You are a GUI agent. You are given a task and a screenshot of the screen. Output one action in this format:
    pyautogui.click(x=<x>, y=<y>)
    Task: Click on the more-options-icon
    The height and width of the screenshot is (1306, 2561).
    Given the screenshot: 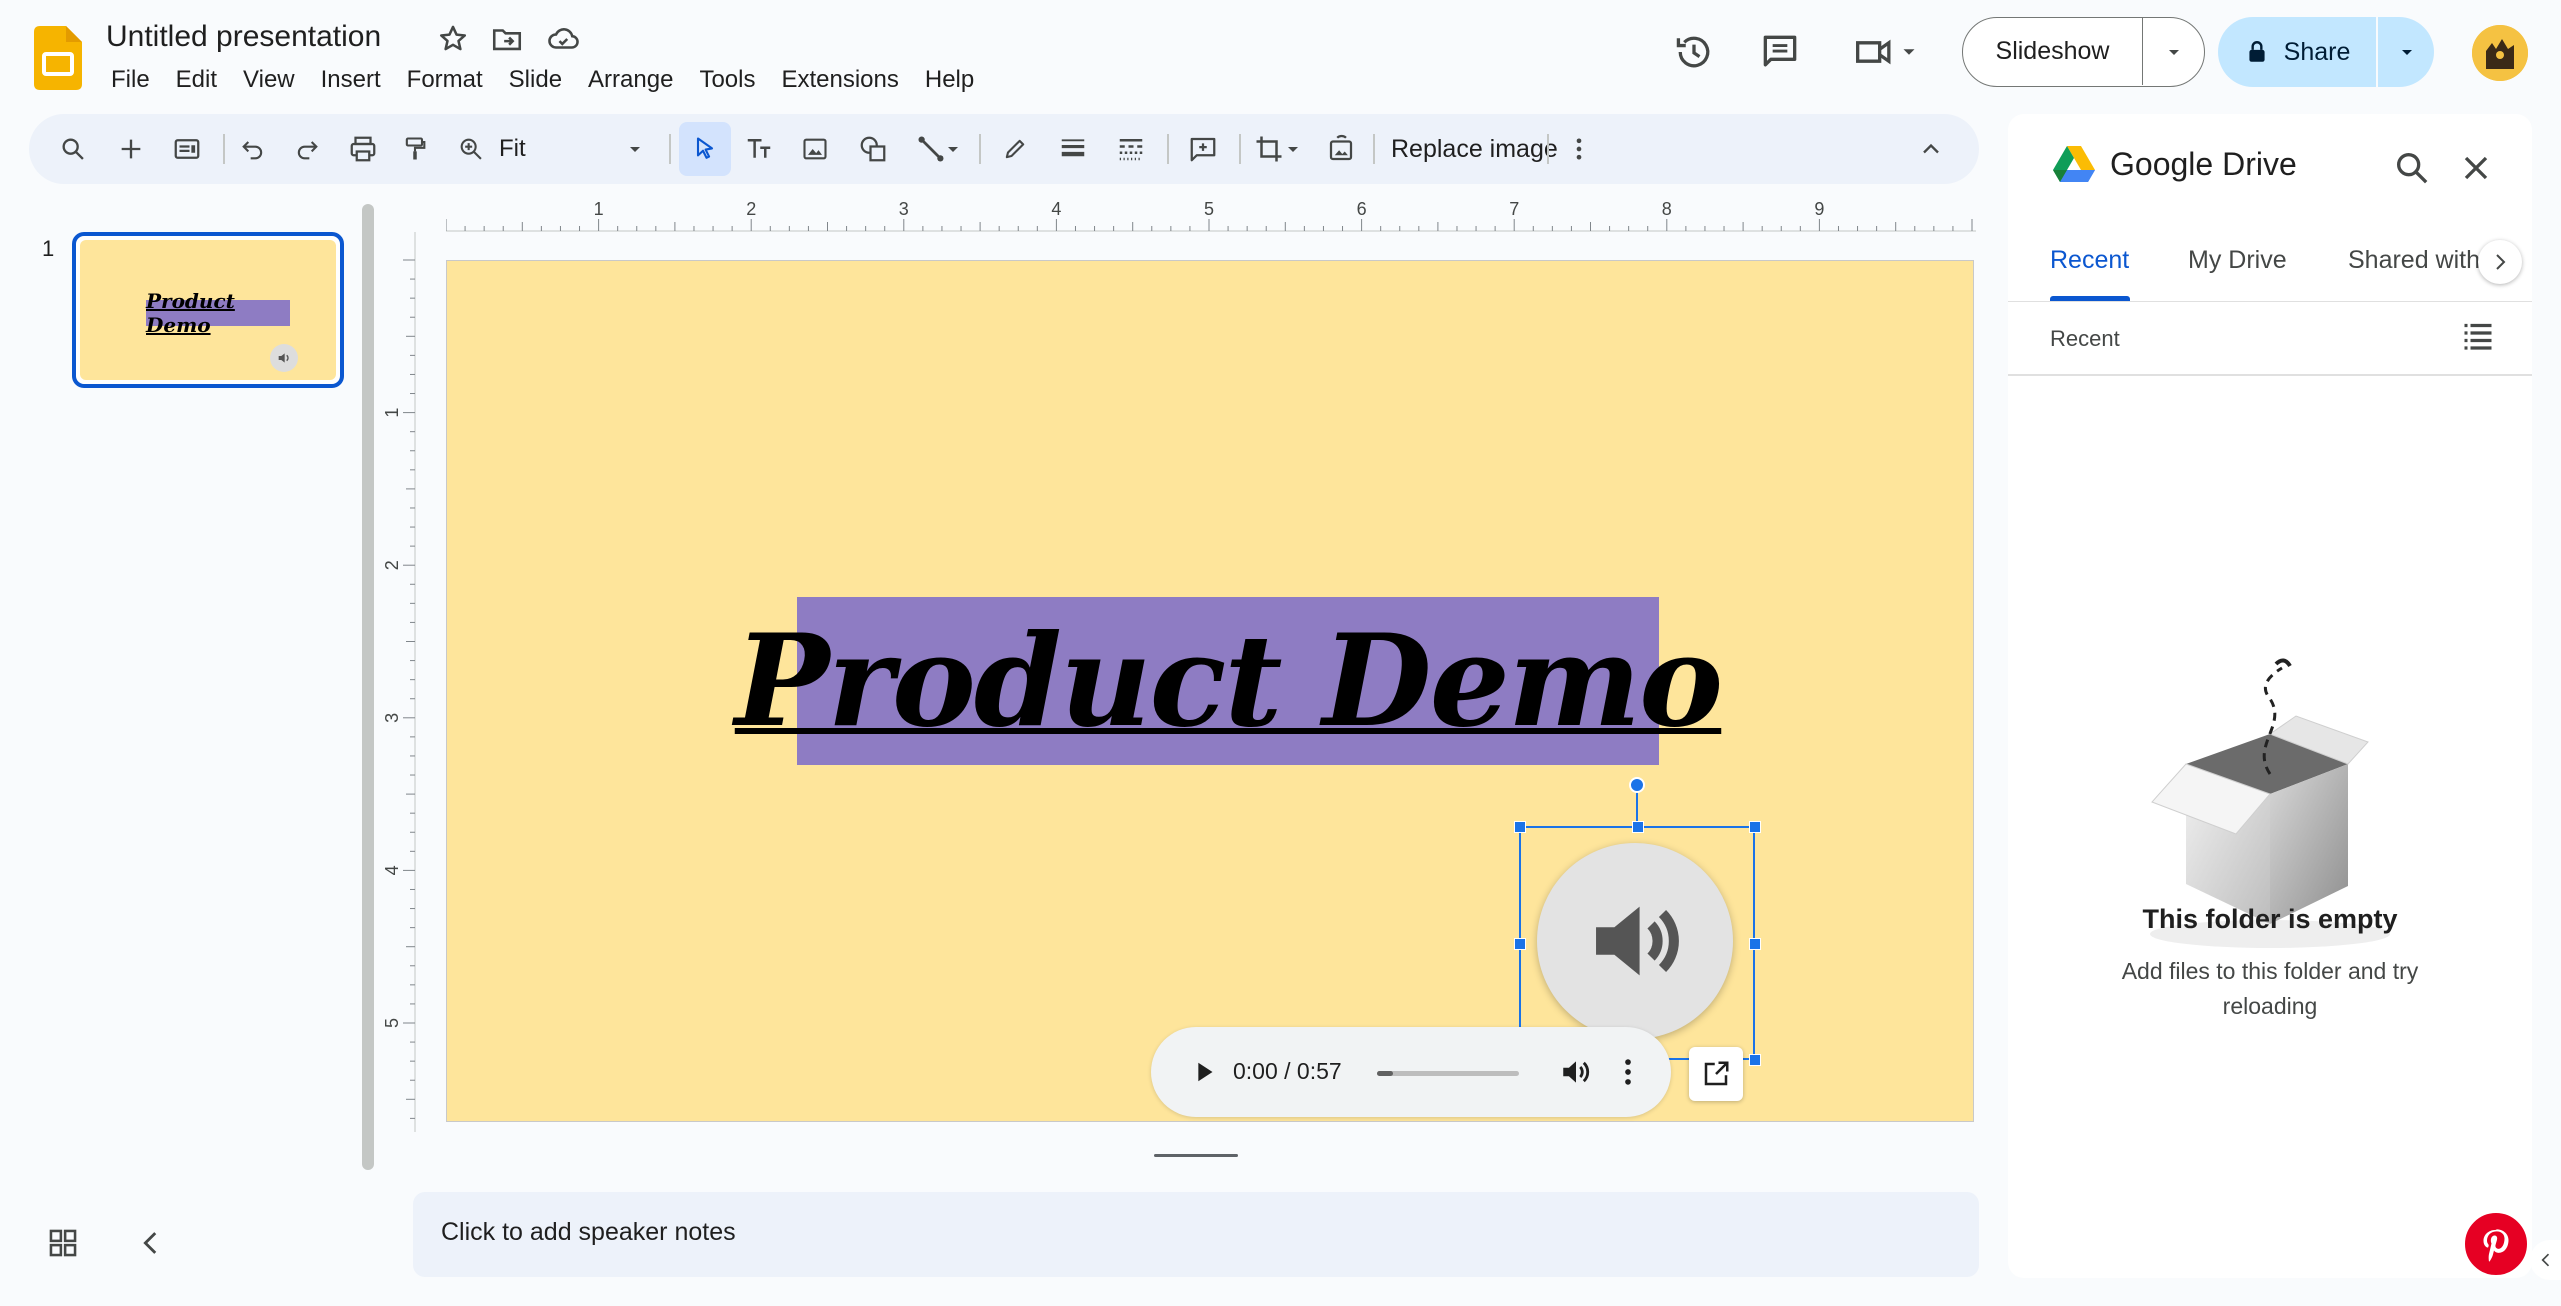 What is the action you would take?
    pyautogui.click(x=1579, y=149)
    